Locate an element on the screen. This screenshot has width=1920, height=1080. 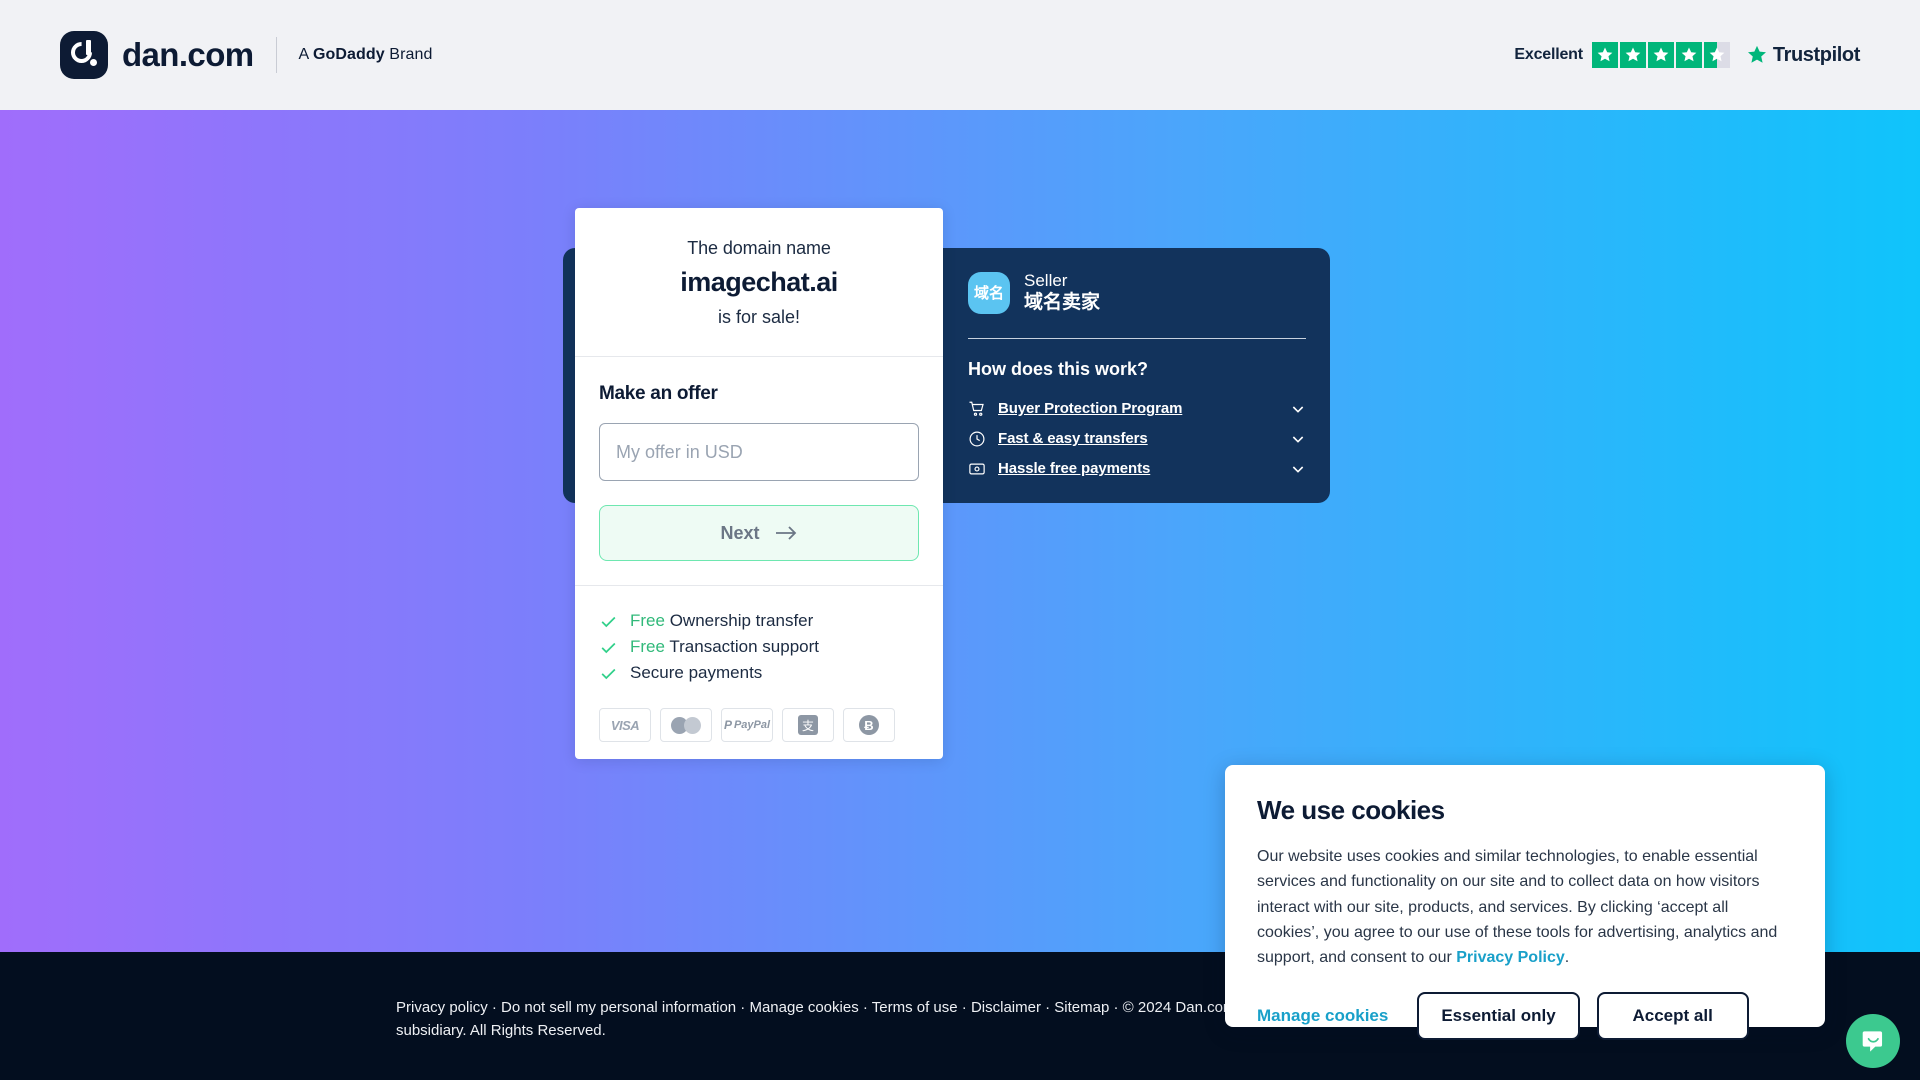
logo-wordmark: dan.com is located at coordinates (188, 54).